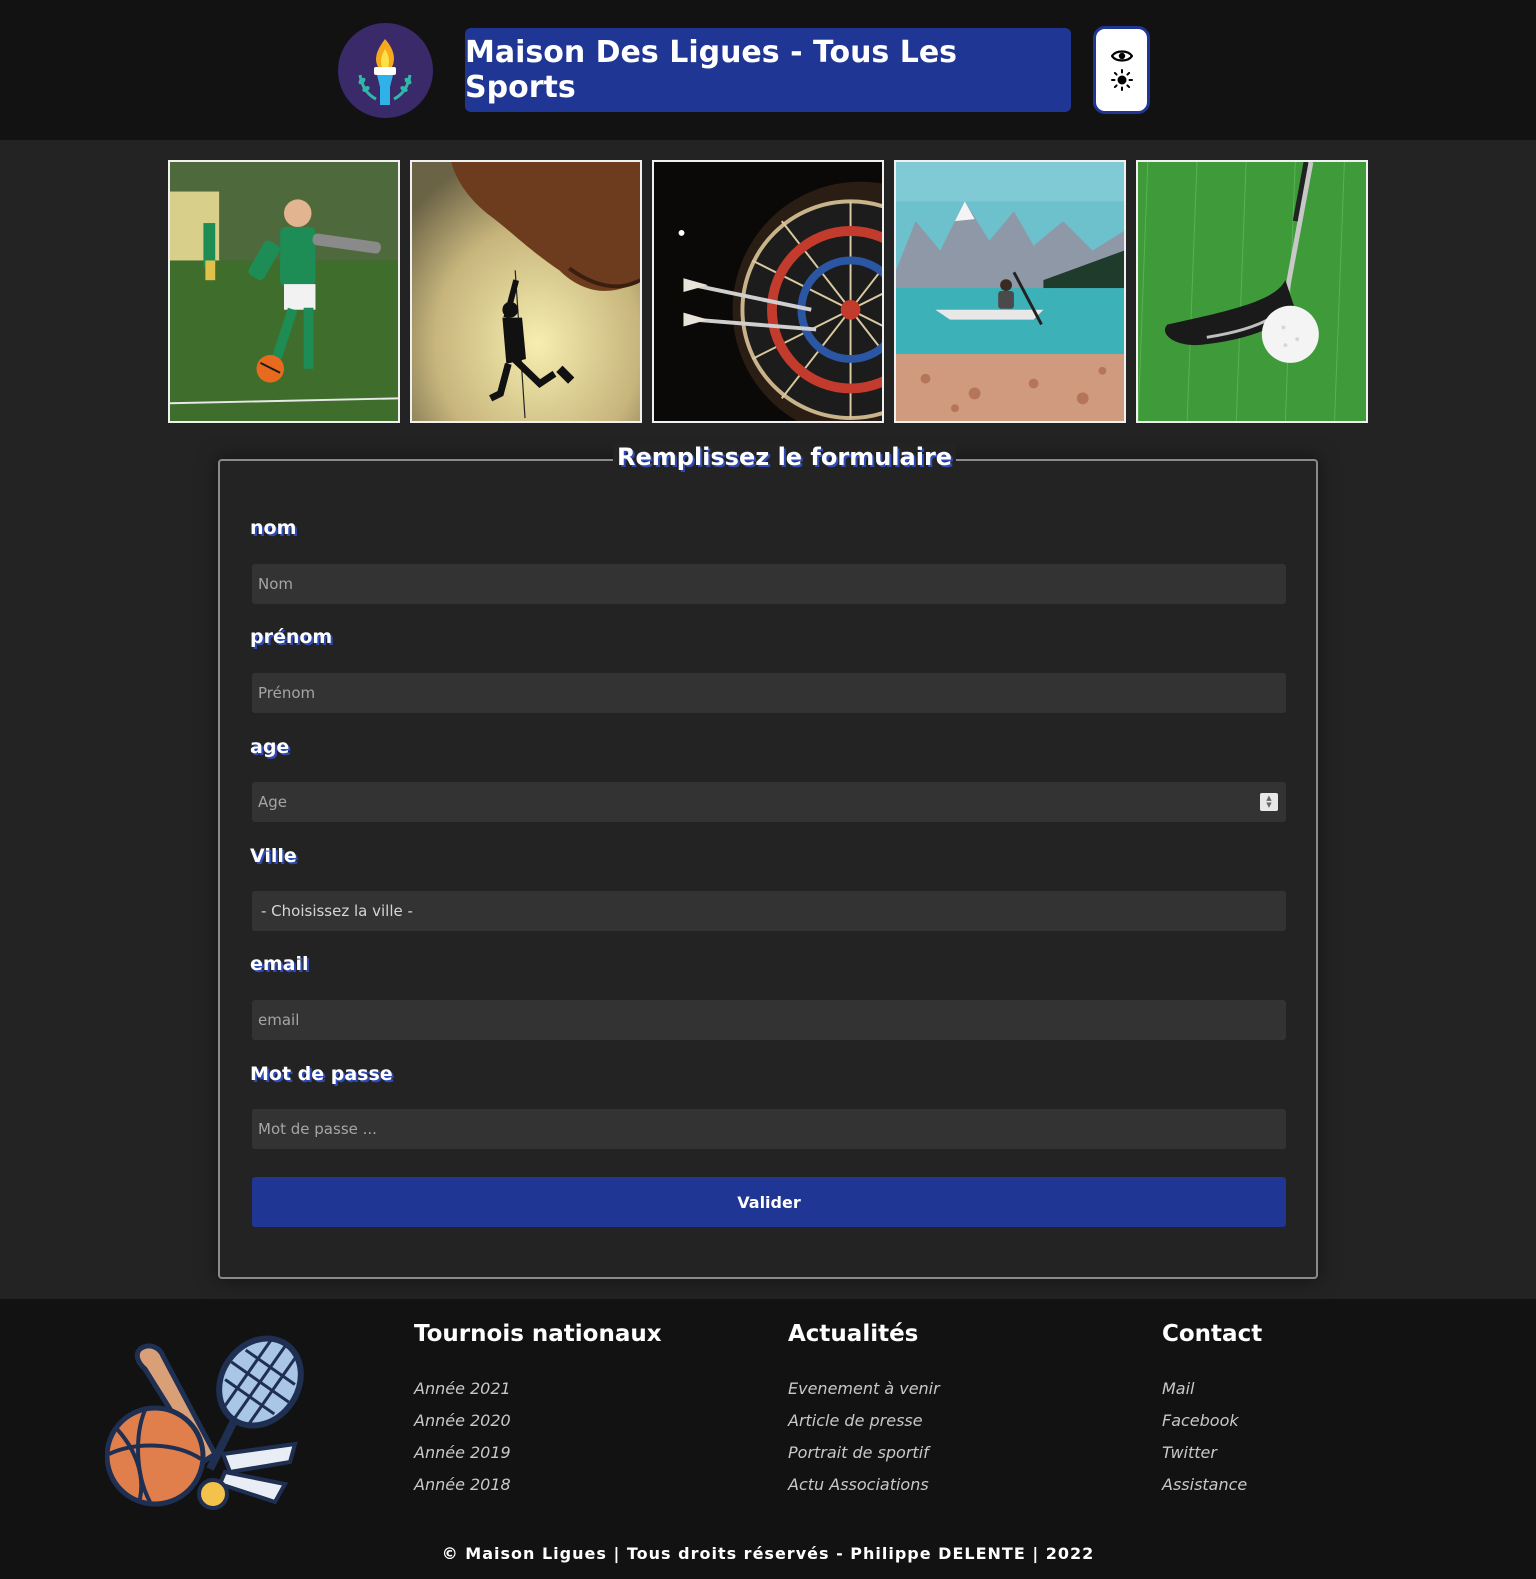  What do you see at coordinates (864, 1453) in the screenshot?
I see `footer-link: Portrait de sportif` at bounding box center [864, 1453].